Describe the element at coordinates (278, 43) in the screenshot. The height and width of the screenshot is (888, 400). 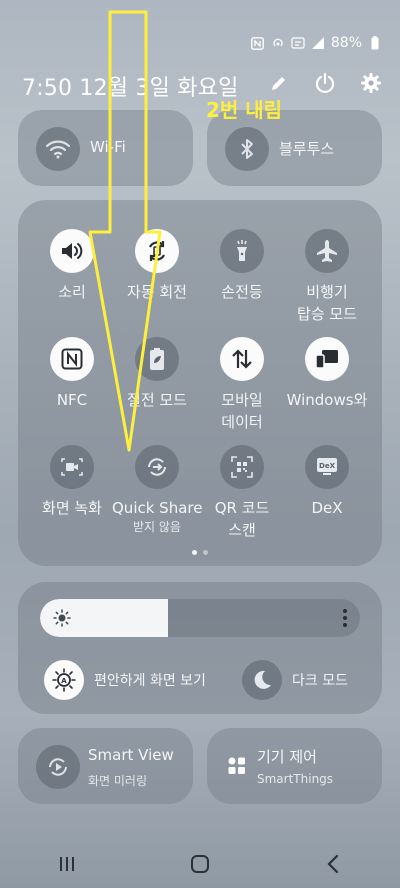
I see `hotspot-status-icon` at that location.